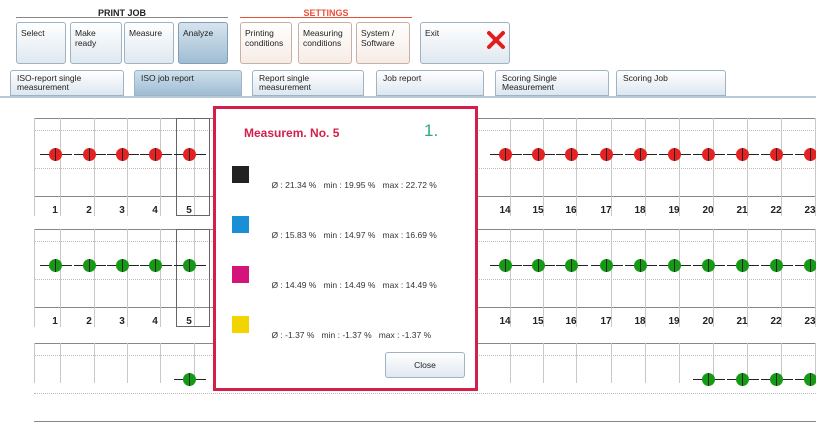  Describe the element at coordinates (645, 78) in the screenshot. I see `tab-scoring-job-label: Scoring Job` at that location.